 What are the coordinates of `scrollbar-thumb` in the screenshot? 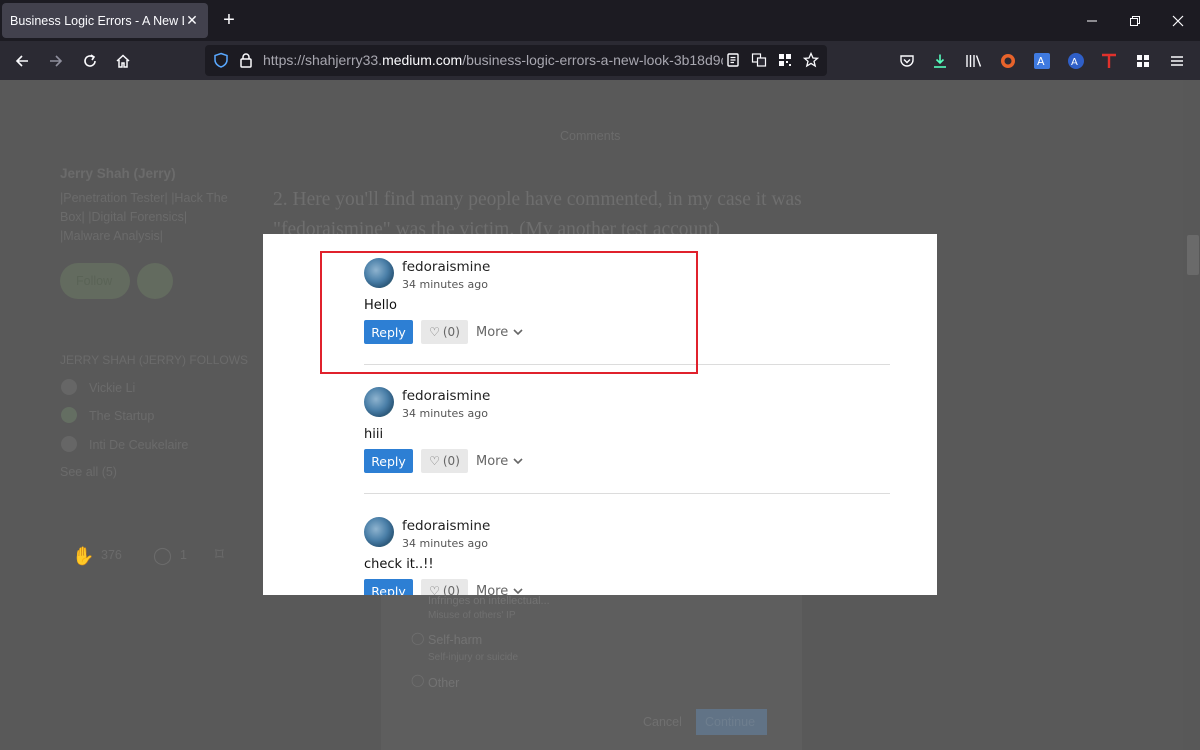 It's located at (1193, 255).